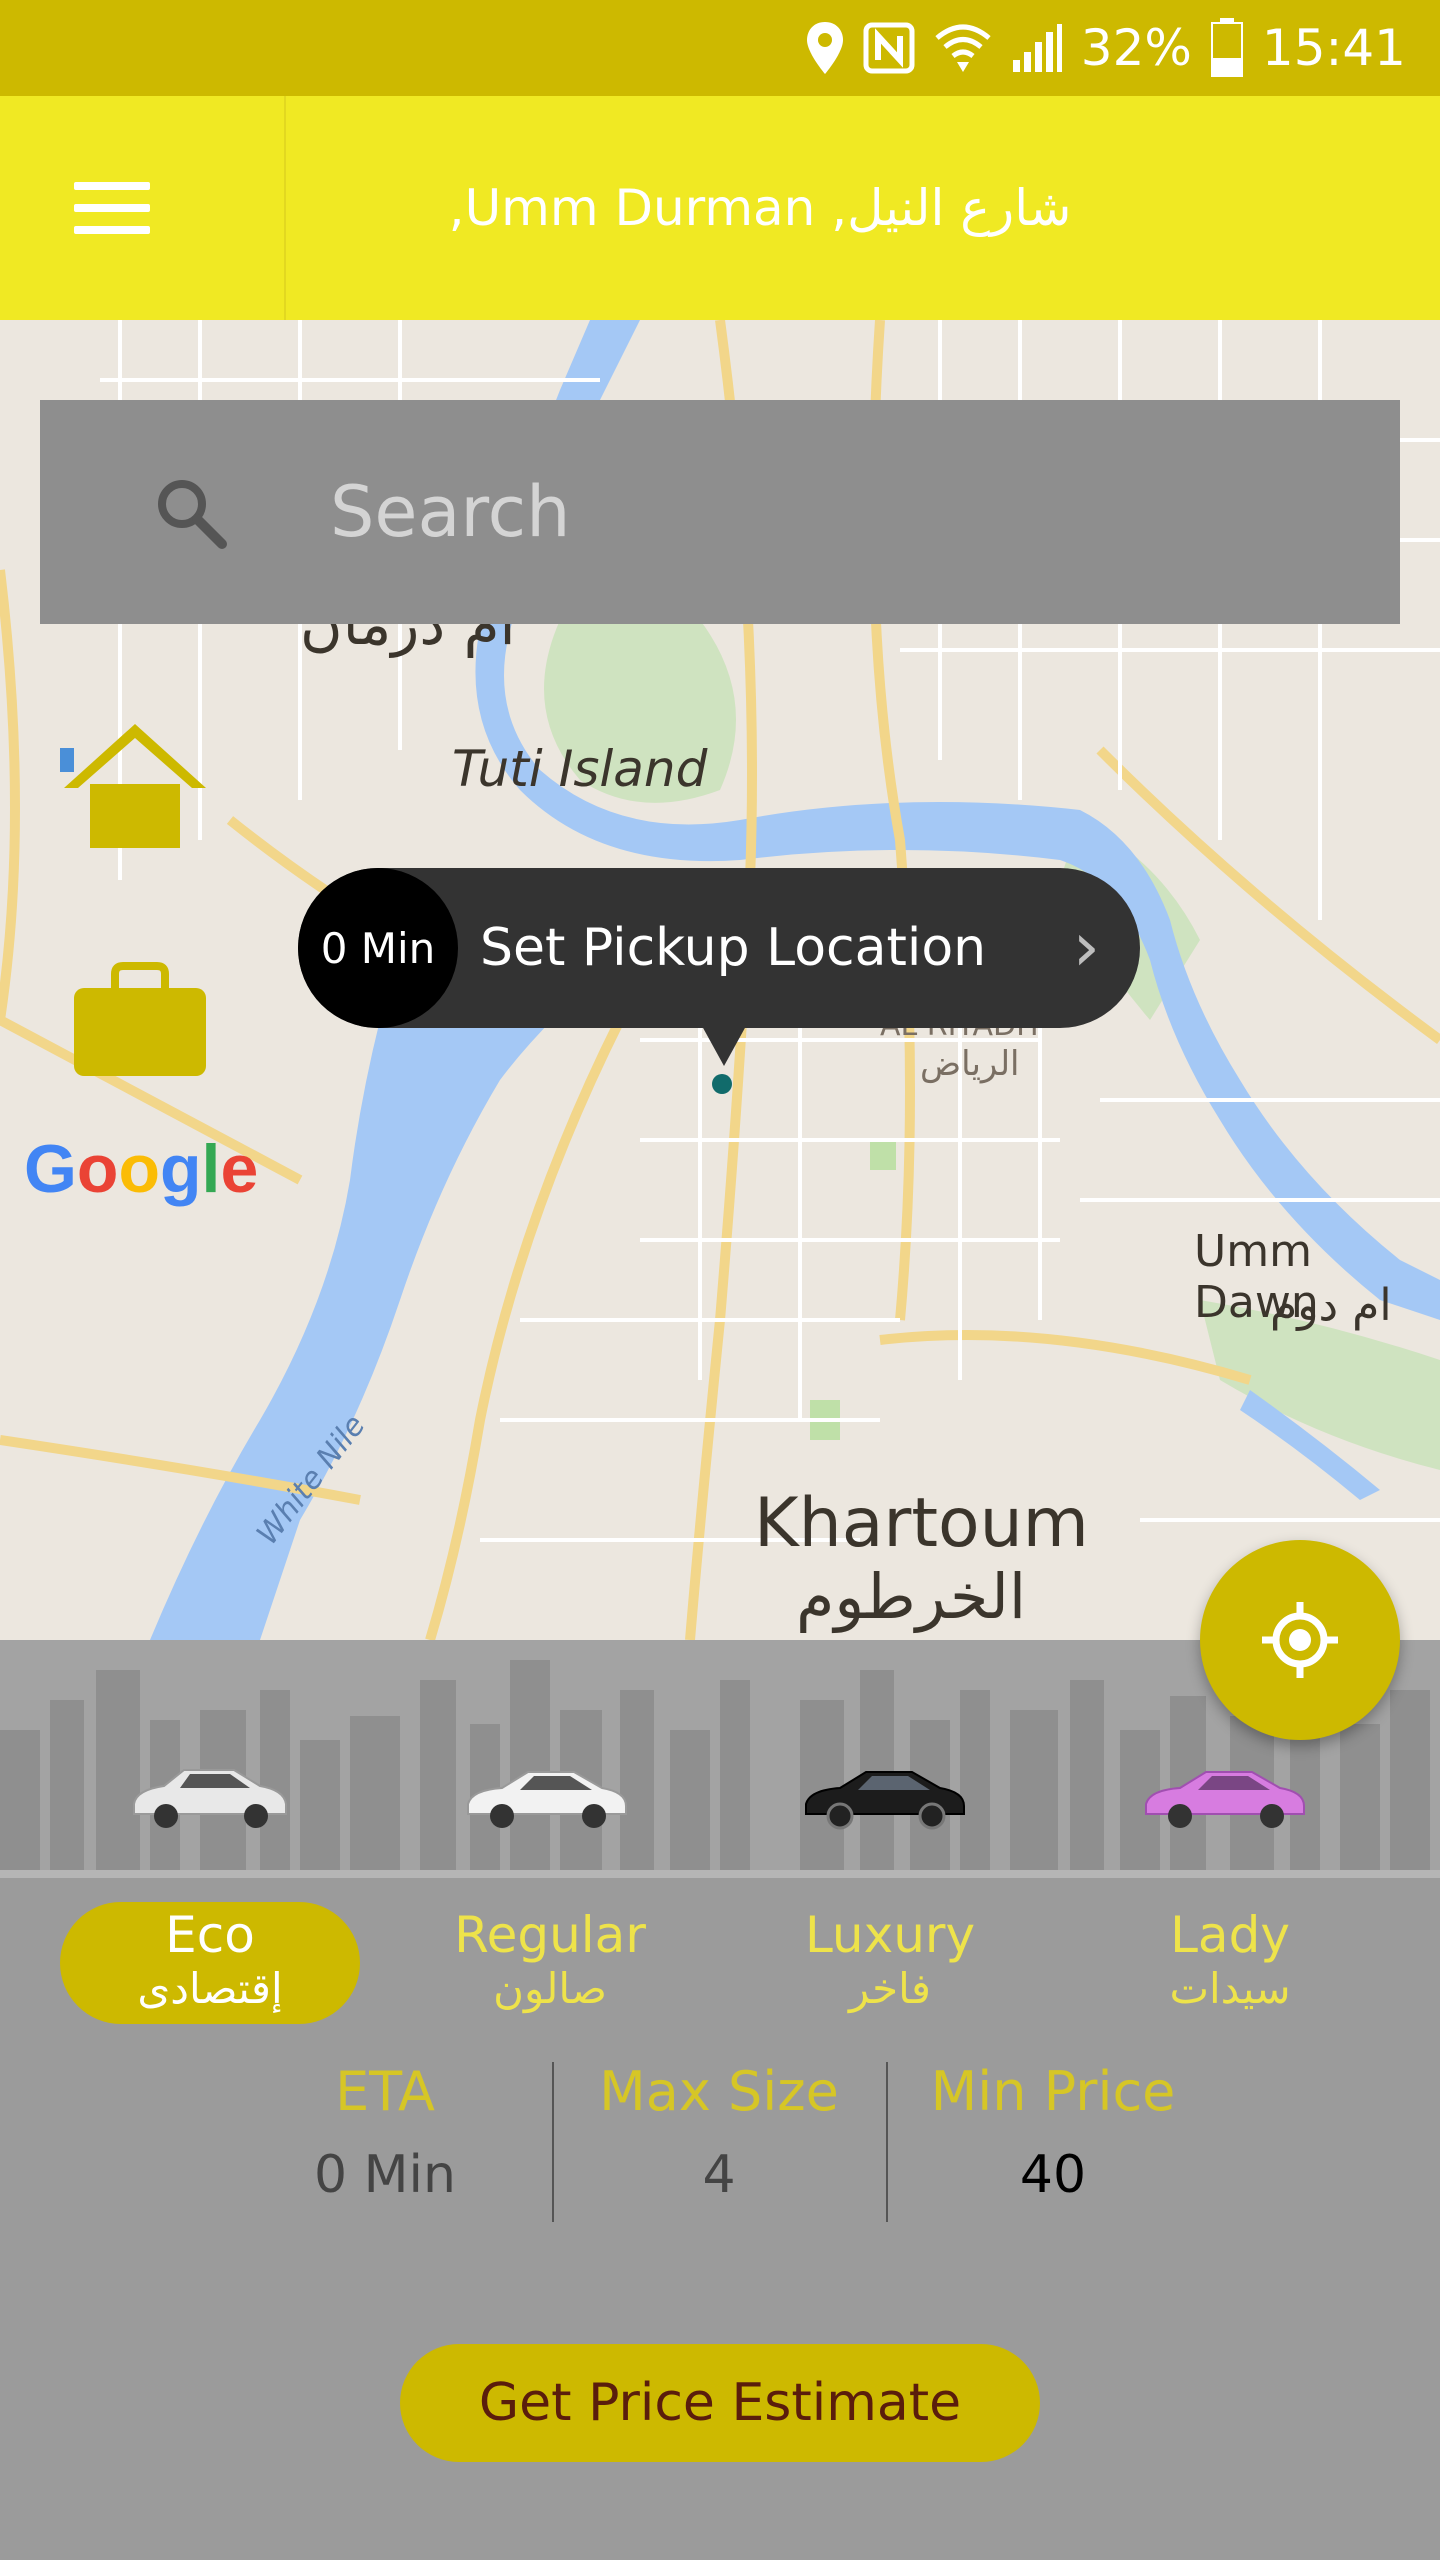 The height and width of the screenshot is (2560, 1440). Describe the element at coordinates (141, 1169) in the screenshot. I see `google-logo: Google` at that location.